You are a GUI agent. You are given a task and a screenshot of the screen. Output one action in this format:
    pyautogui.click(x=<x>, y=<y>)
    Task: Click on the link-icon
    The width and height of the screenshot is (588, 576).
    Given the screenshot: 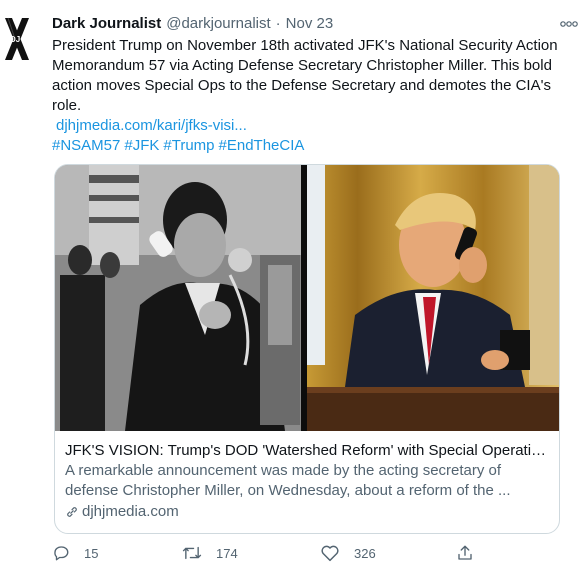 What is the action you would take?
    pyautogui.click(x=72, y=512)
    